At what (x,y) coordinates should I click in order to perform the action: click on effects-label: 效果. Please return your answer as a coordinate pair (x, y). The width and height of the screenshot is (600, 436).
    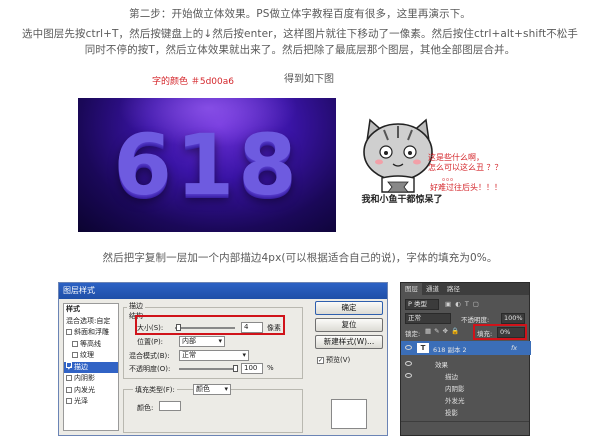
    Looking at the image, I should click on (441, 365).